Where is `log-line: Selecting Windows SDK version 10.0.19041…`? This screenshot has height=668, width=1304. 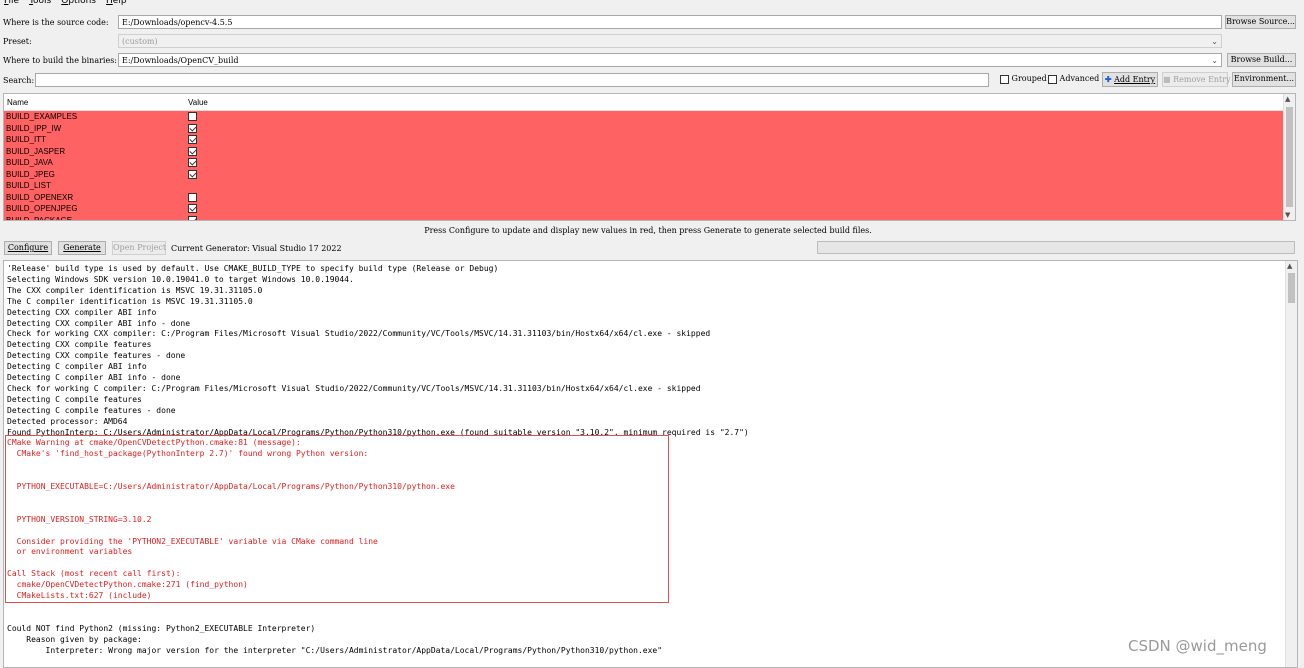
log-line: Selecting Windows SDK version 10.0.19041… is located at coordinates (180, 279).